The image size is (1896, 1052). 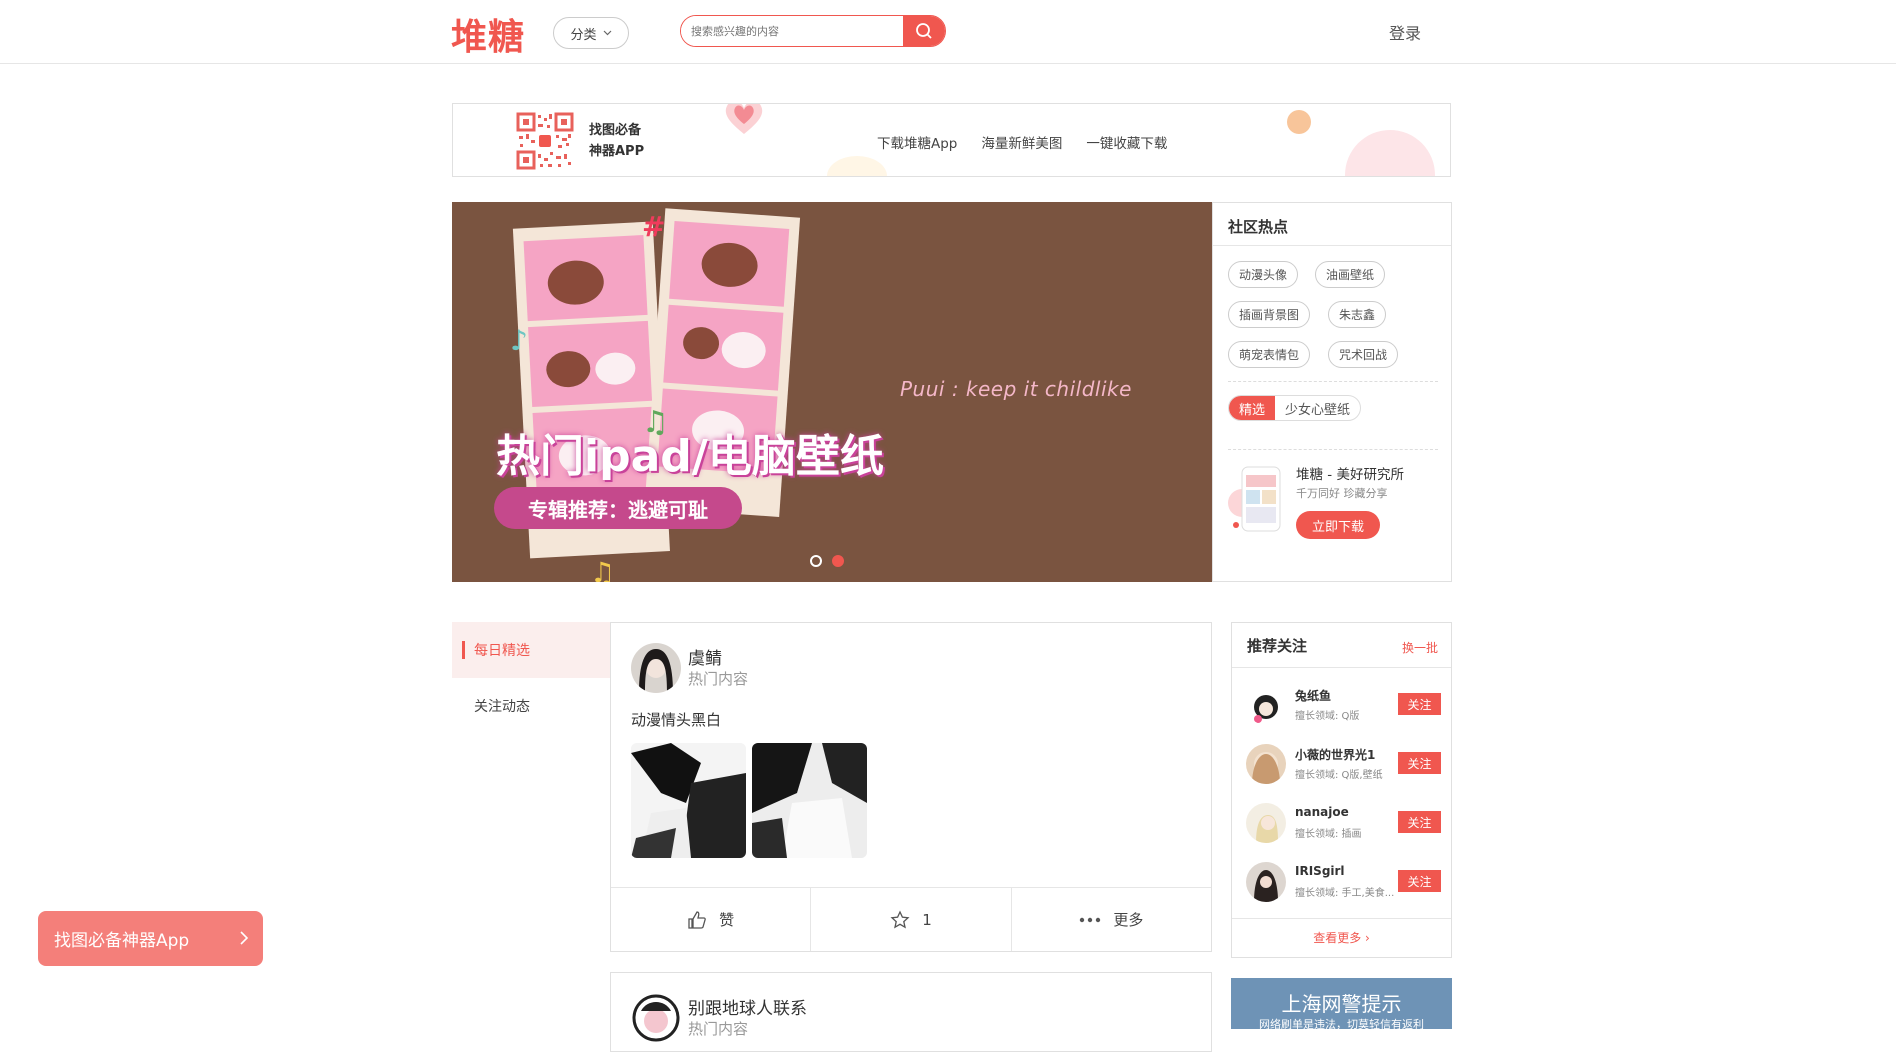 I want to click on hot-segment-switch: 精选 少女心壁纸, so click(x=1295, y=408).